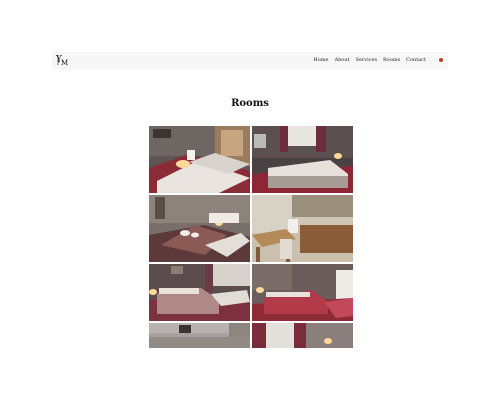  Describe the element at coordinates (320, 60) in the screenshot. I see `nav-home: Home` at that location.